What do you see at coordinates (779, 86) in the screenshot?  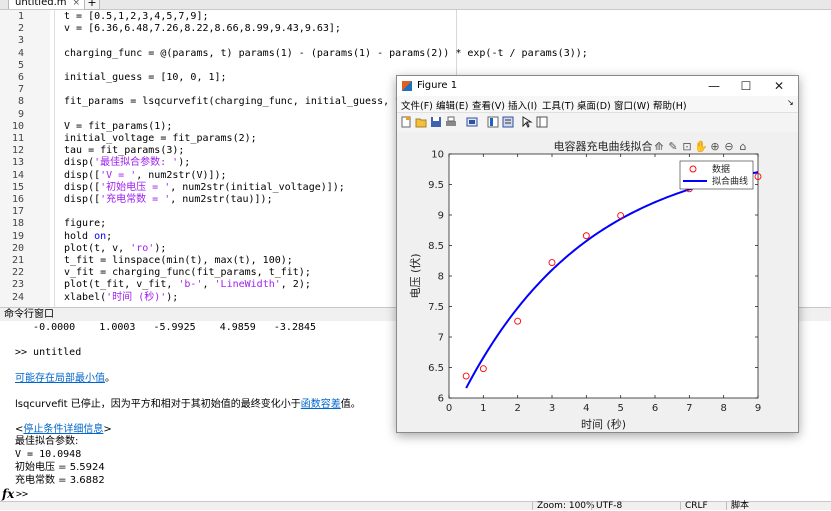 I see `close-button: ✕` at bounding box center [779, 86].